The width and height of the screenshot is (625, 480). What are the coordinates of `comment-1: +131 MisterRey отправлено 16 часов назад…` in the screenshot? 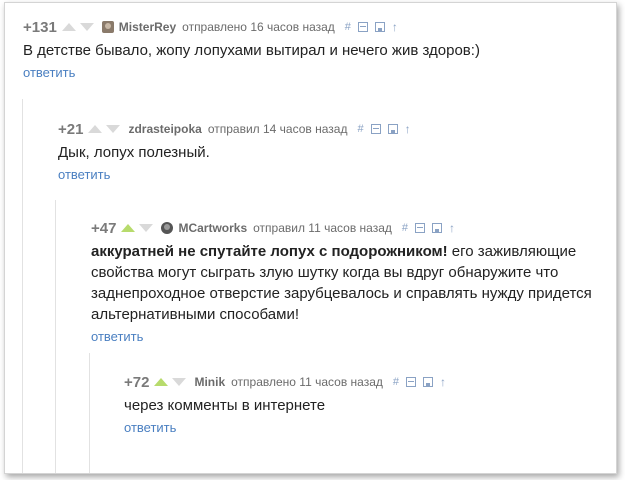 It's located at (315, 49).